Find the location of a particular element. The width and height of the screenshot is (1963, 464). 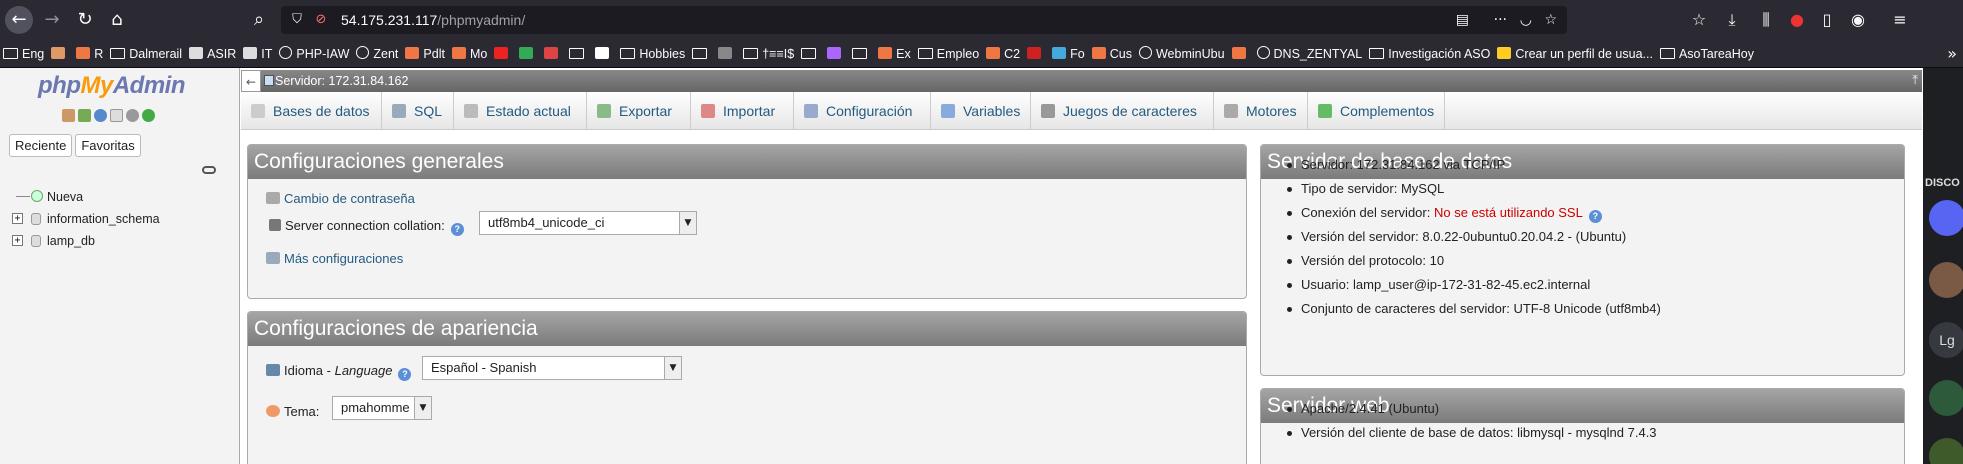

bookmark-item: Eng is located at coordinates (24, 53).